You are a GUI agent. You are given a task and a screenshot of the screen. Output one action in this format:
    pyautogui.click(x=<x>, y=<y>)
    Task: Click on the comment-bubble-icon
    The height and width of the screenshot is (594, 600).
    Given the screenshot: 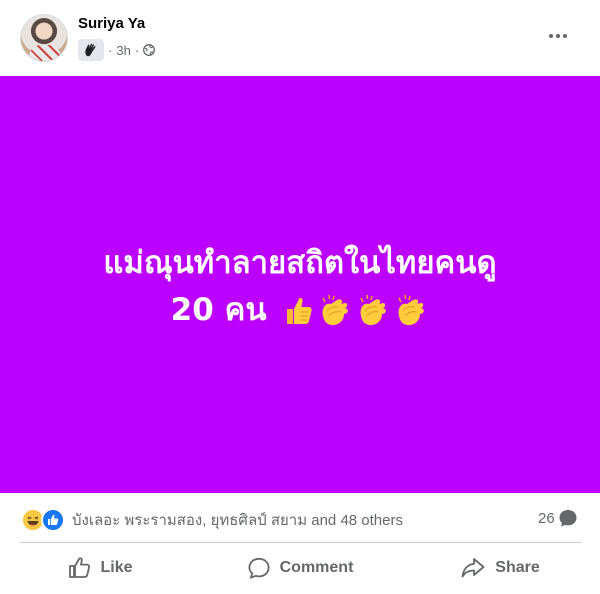 What is the action you would take?
    pyautogui.click(x=568, y=518)
    